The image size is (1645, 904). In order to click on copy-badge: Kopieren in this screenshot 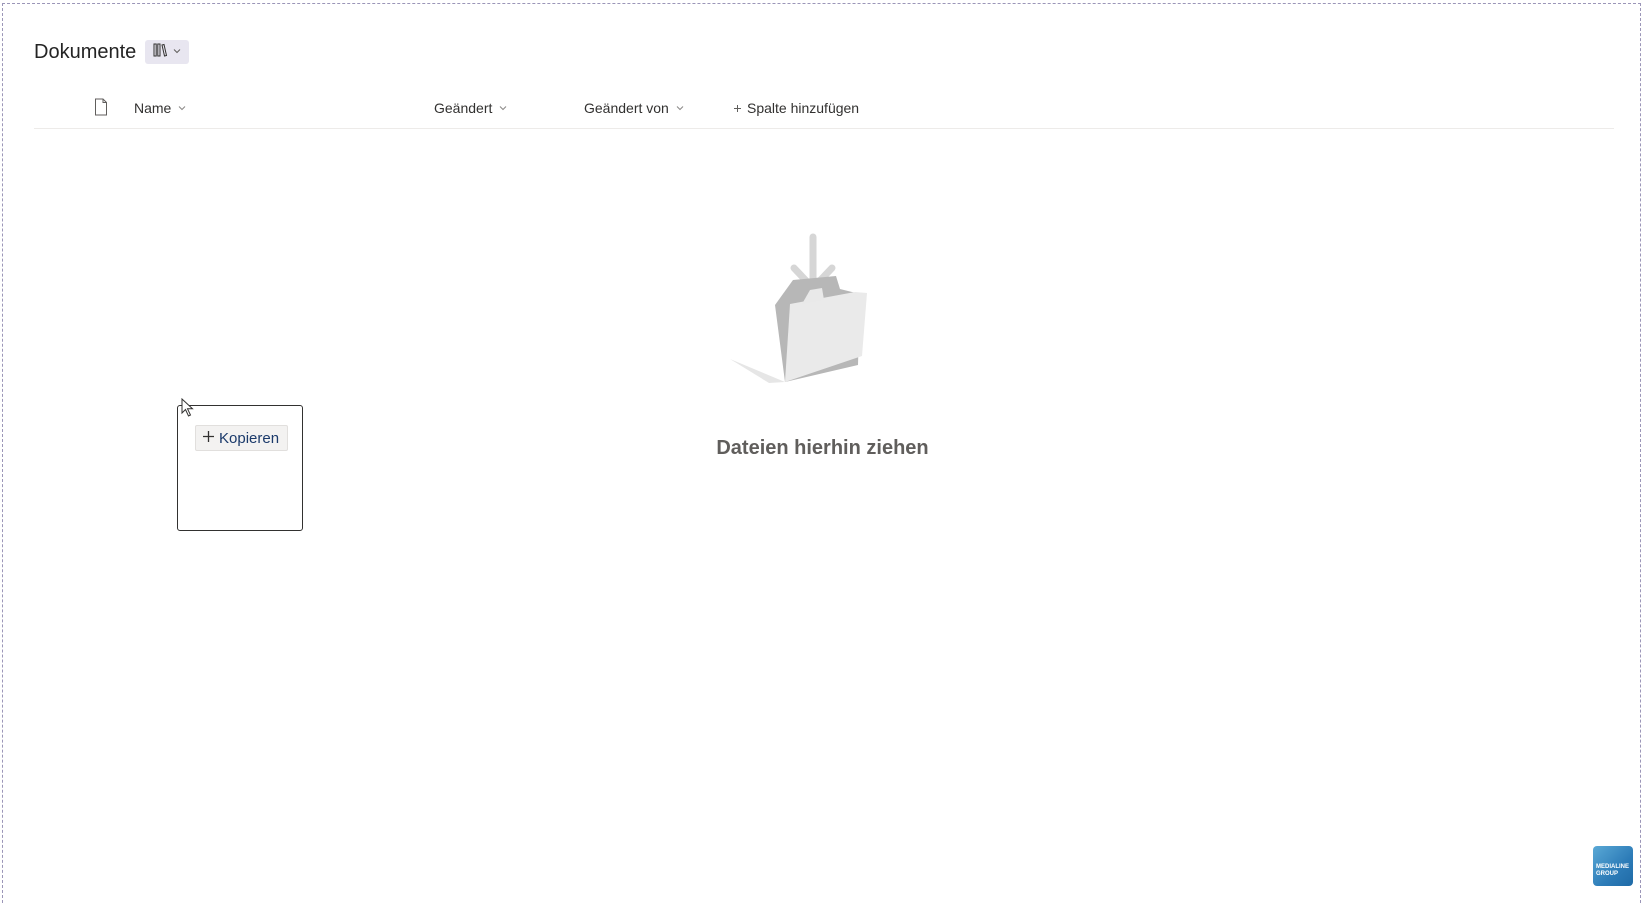, I will do `click(242, 438)`.